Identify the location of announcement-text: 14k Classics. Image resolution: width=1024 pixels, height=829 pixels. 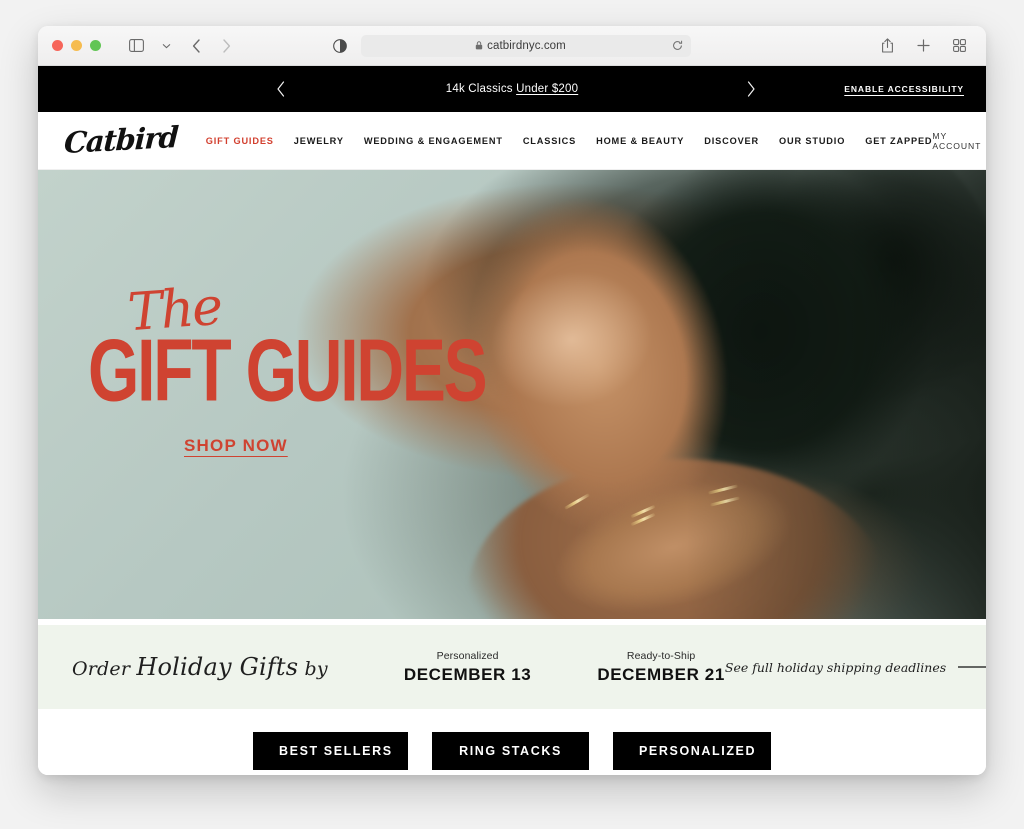
(481, 89).